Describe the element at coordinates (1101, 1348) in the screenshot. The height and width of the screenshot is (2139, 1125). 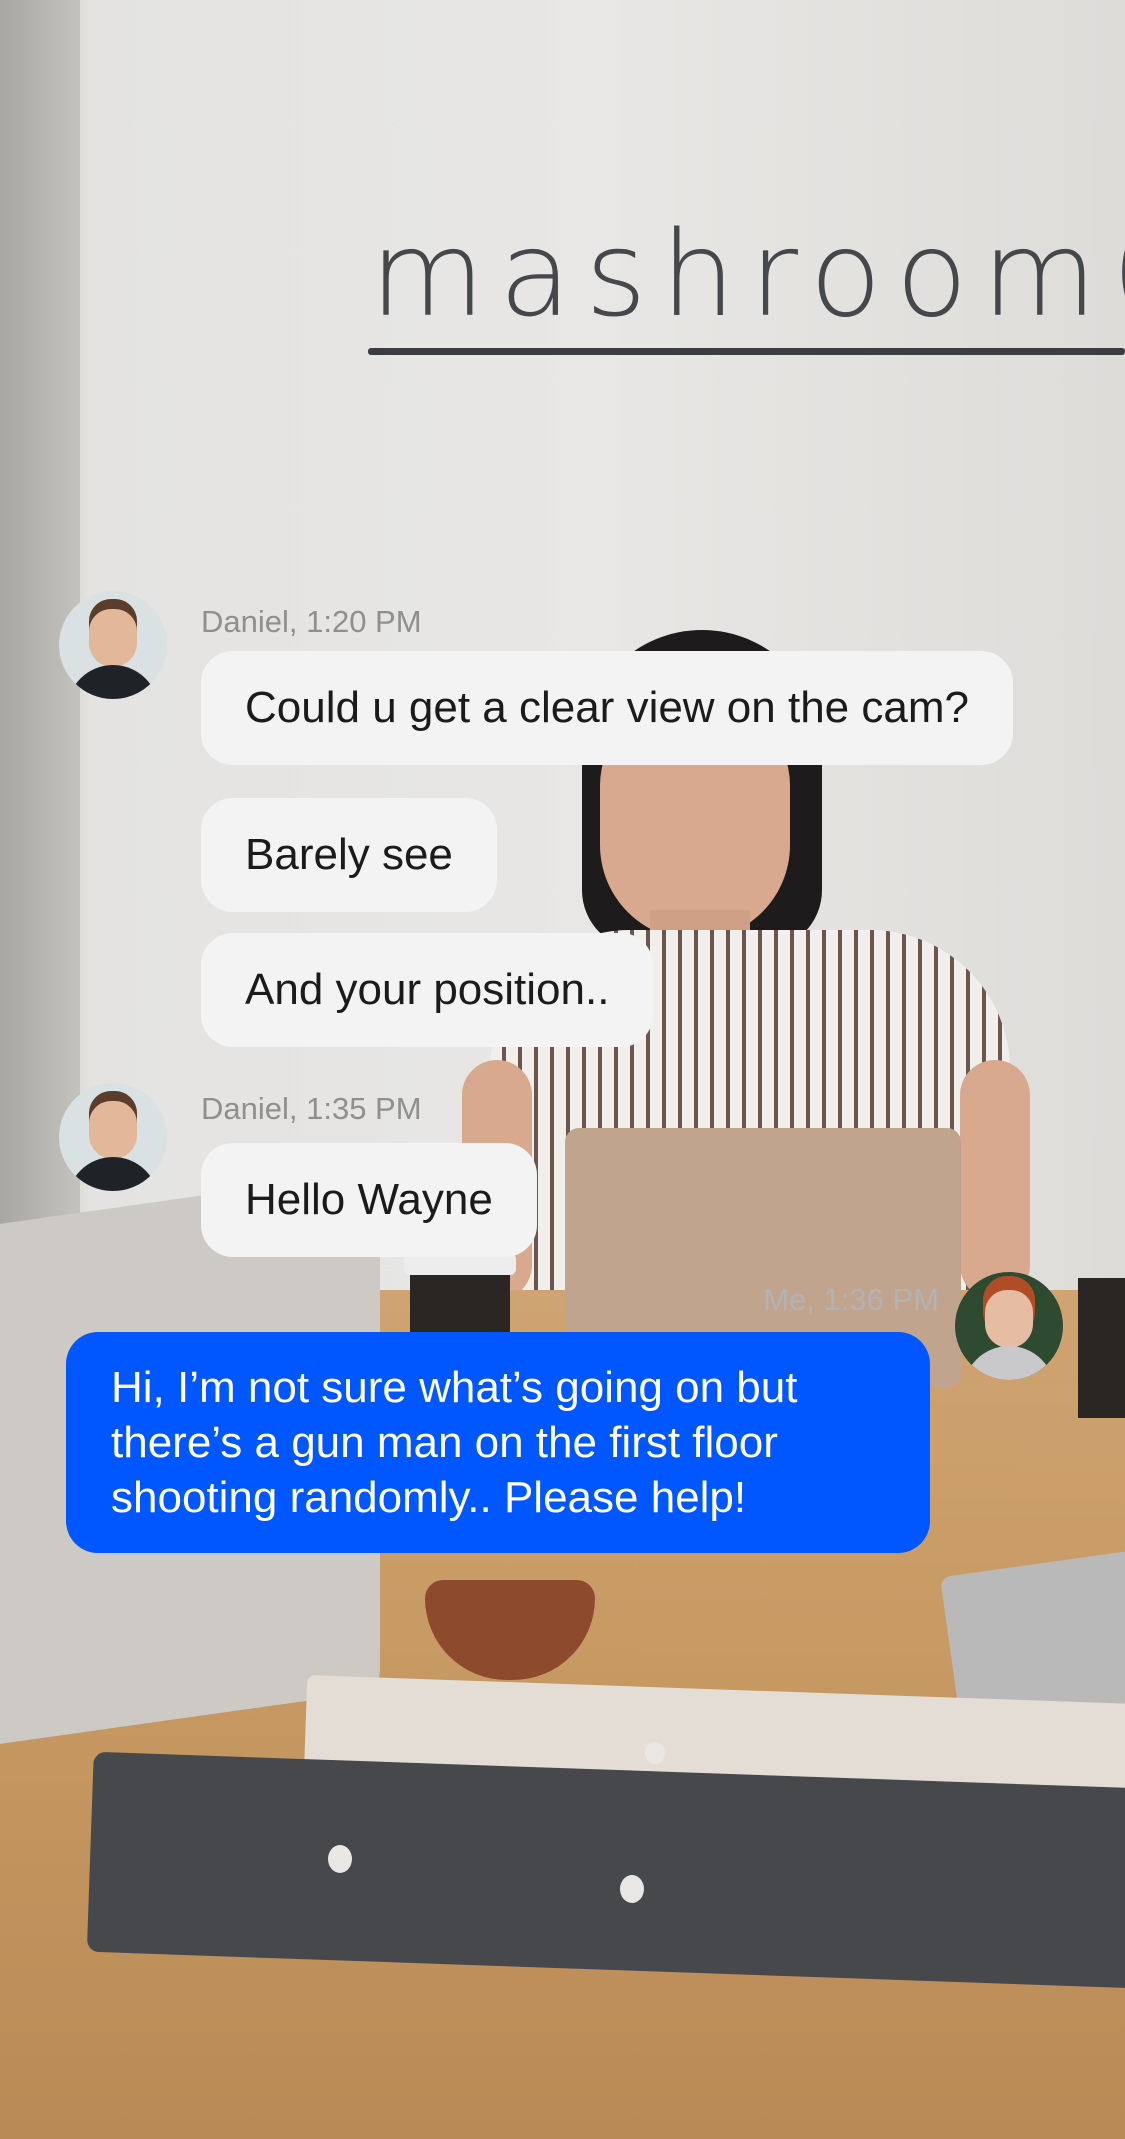
I see `coffee-cup-right` at that location.